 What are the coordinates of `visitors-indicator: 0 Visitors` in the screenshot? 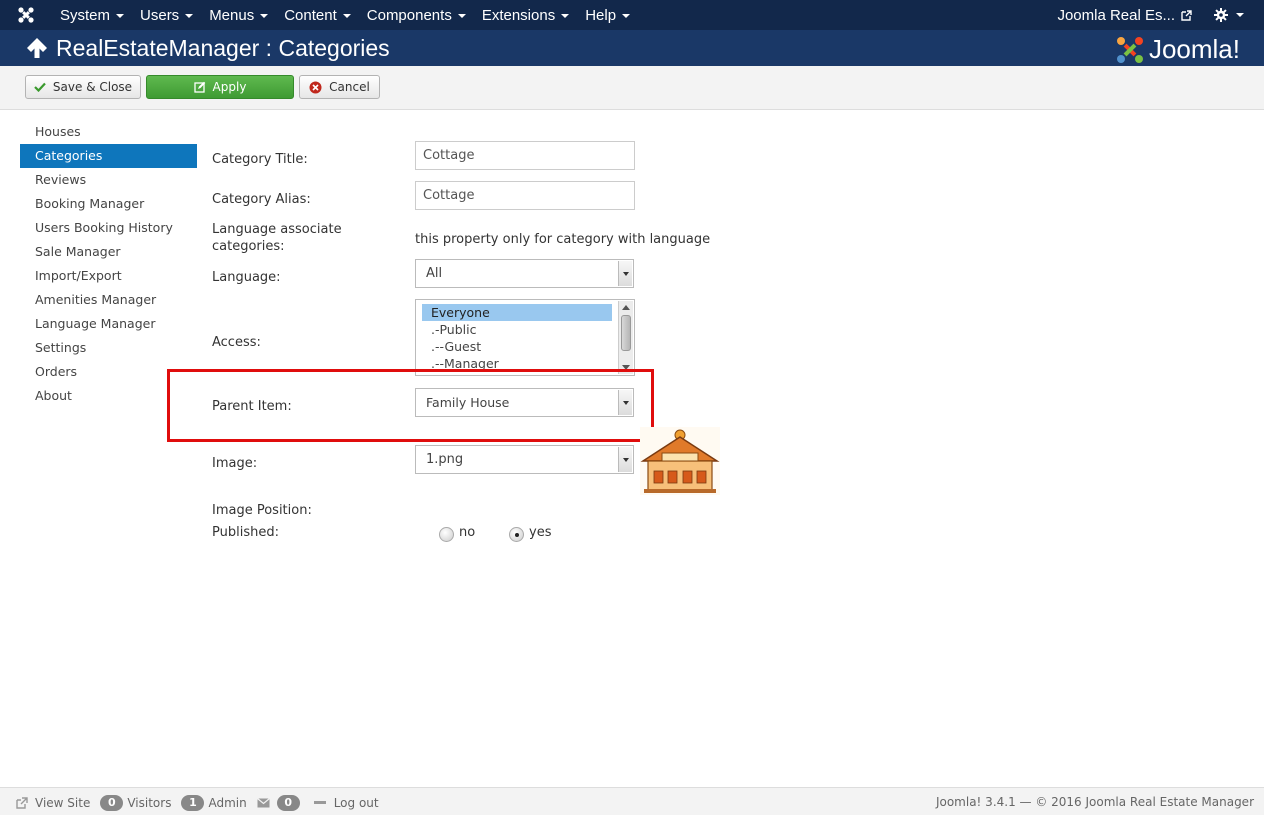 It's located at (135, 803).